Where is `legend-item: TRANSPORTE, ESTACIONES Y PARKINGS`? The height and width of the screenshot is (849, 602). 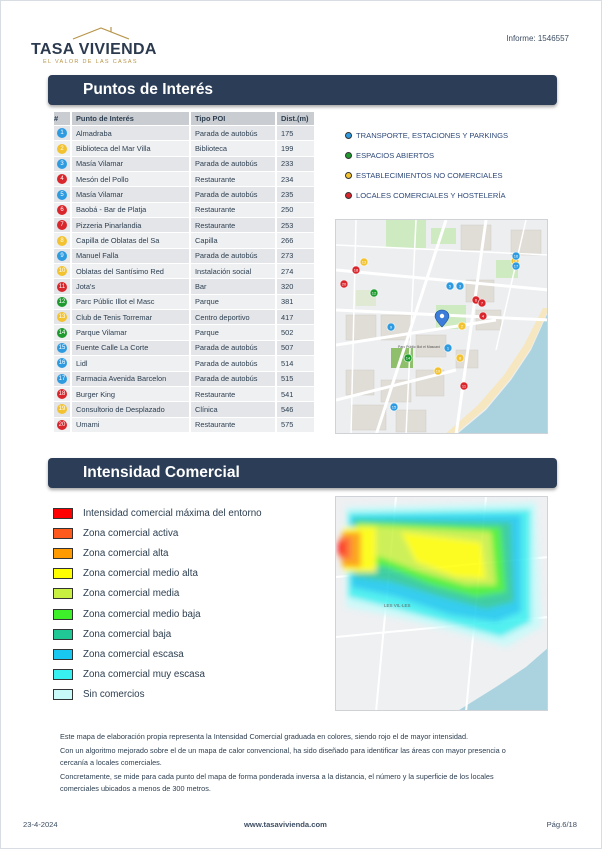 legend-item: TRANSPORTE, ESTACIONES Y PARKINGS is located at coordinates (426, 135).